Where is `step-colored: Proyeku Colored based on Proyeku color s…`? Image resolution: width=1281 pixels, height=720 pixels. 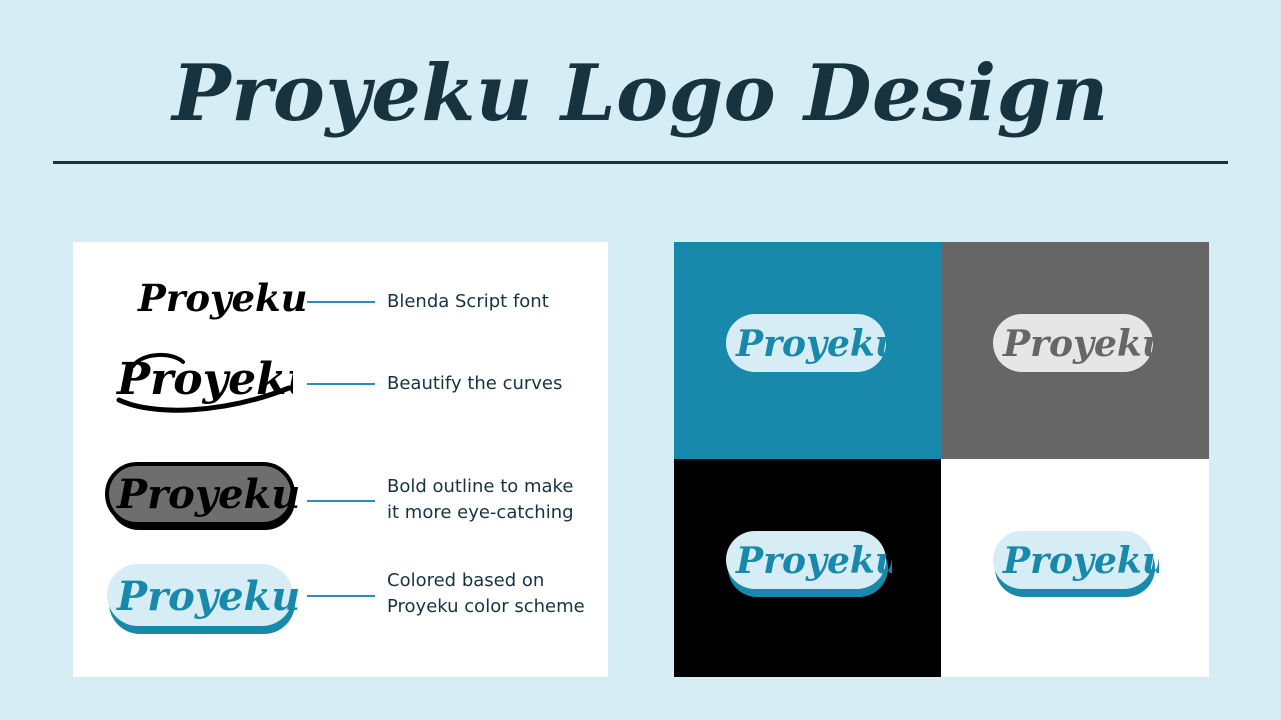
step-colored: Proyeku Colored based on Proyeku color s… is located at coordinates (340, 610).